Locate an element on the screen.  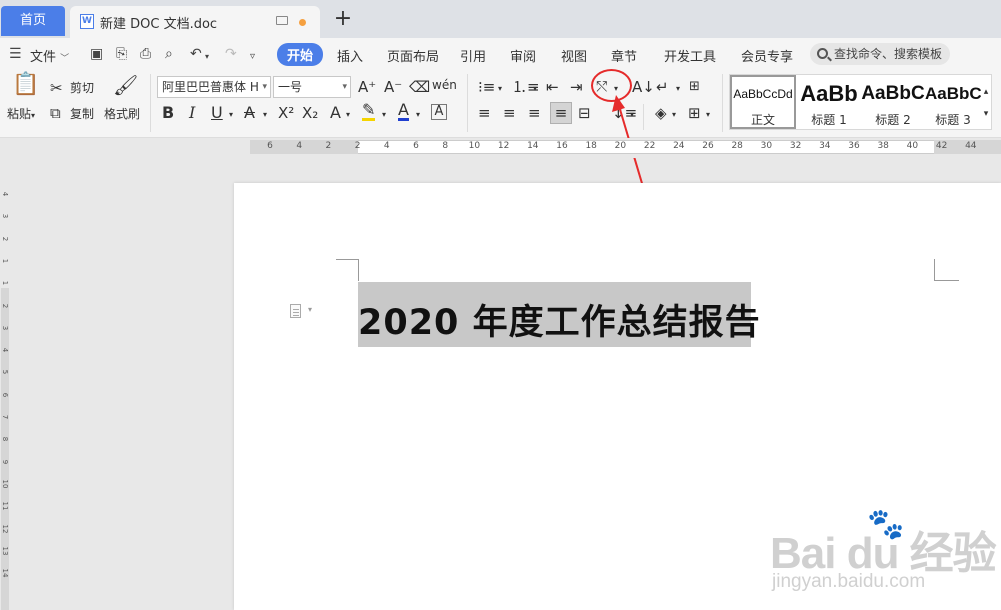
style-heading-2: AaBbC 标题 2 is located at coordinates (893, 103).